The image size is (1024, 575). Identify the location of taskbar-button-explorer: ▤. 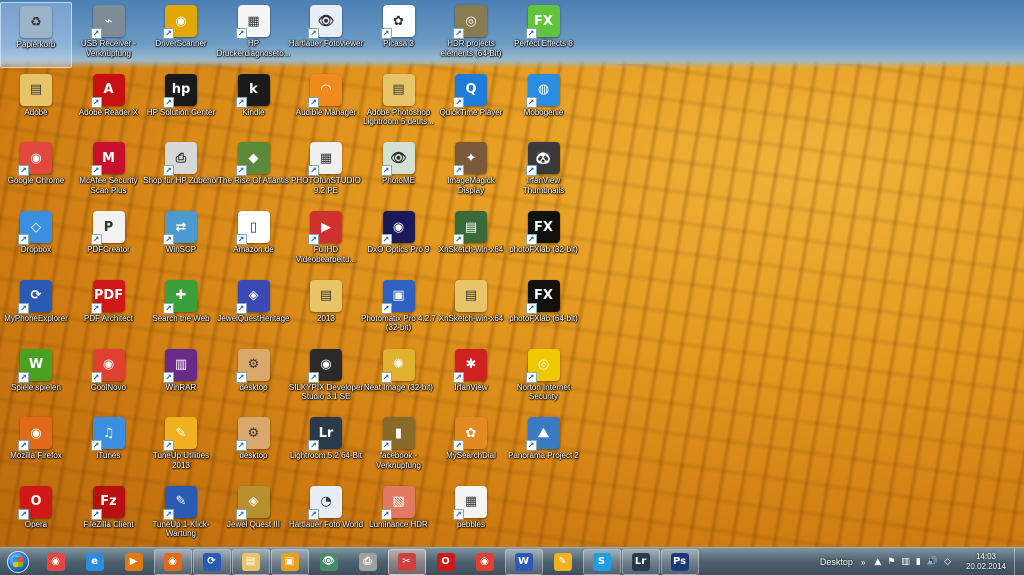
(250, 561).